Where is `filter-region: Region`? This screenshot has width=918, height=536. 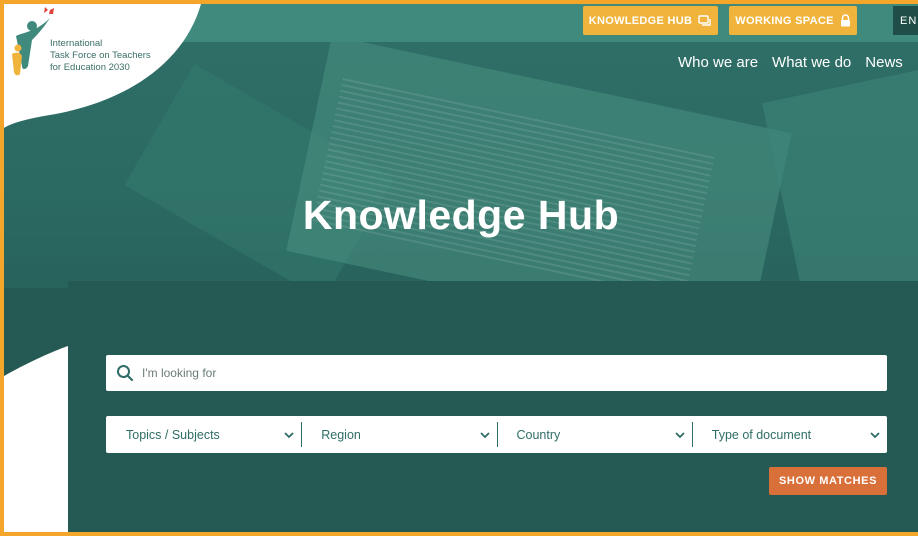 filter-region: Region is located at coordinates (398, 434).